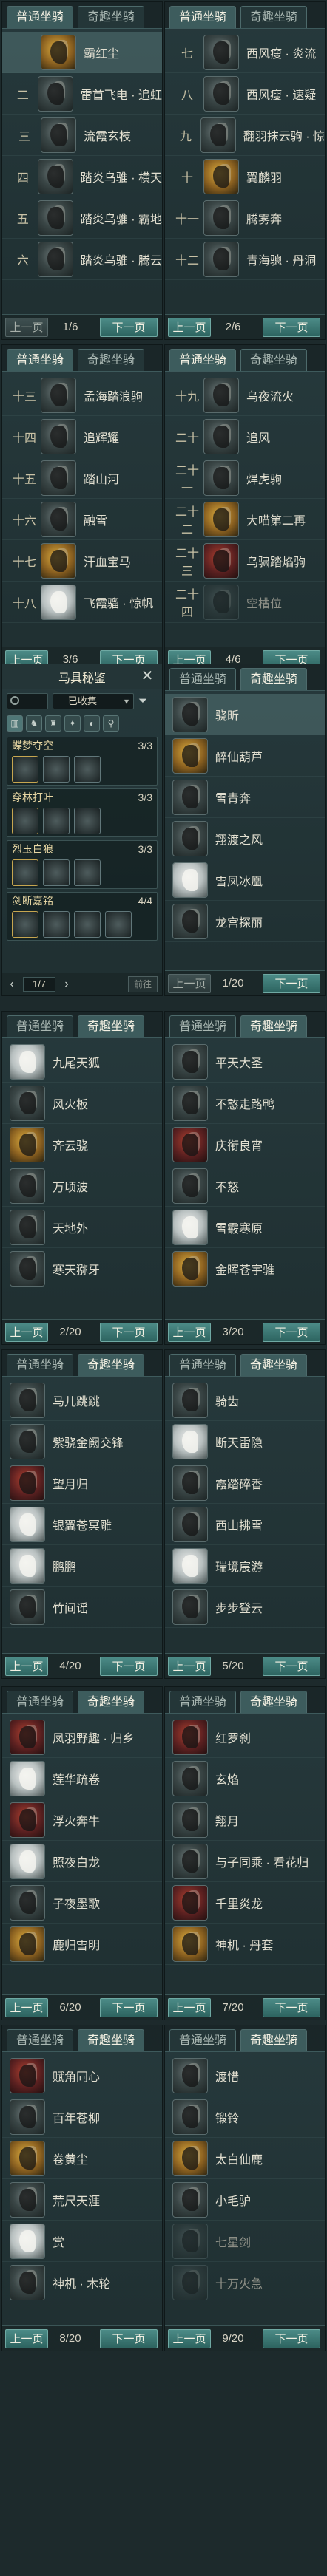 The height and width of the screenshot is (2576, 327). Describe the element at coordinates (143, 984) in the screenshot. I see `jump-button: 前往` at that location.